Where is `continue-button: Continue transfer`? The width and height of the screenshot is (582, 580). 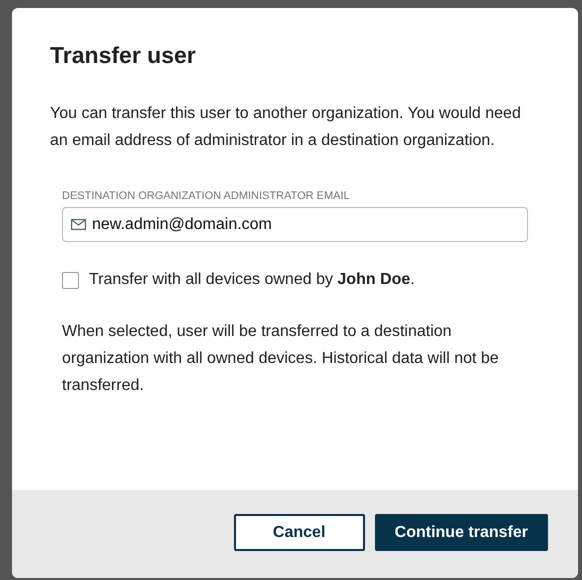
continue-button: Continue transfer is located at coordinates (461, 532).